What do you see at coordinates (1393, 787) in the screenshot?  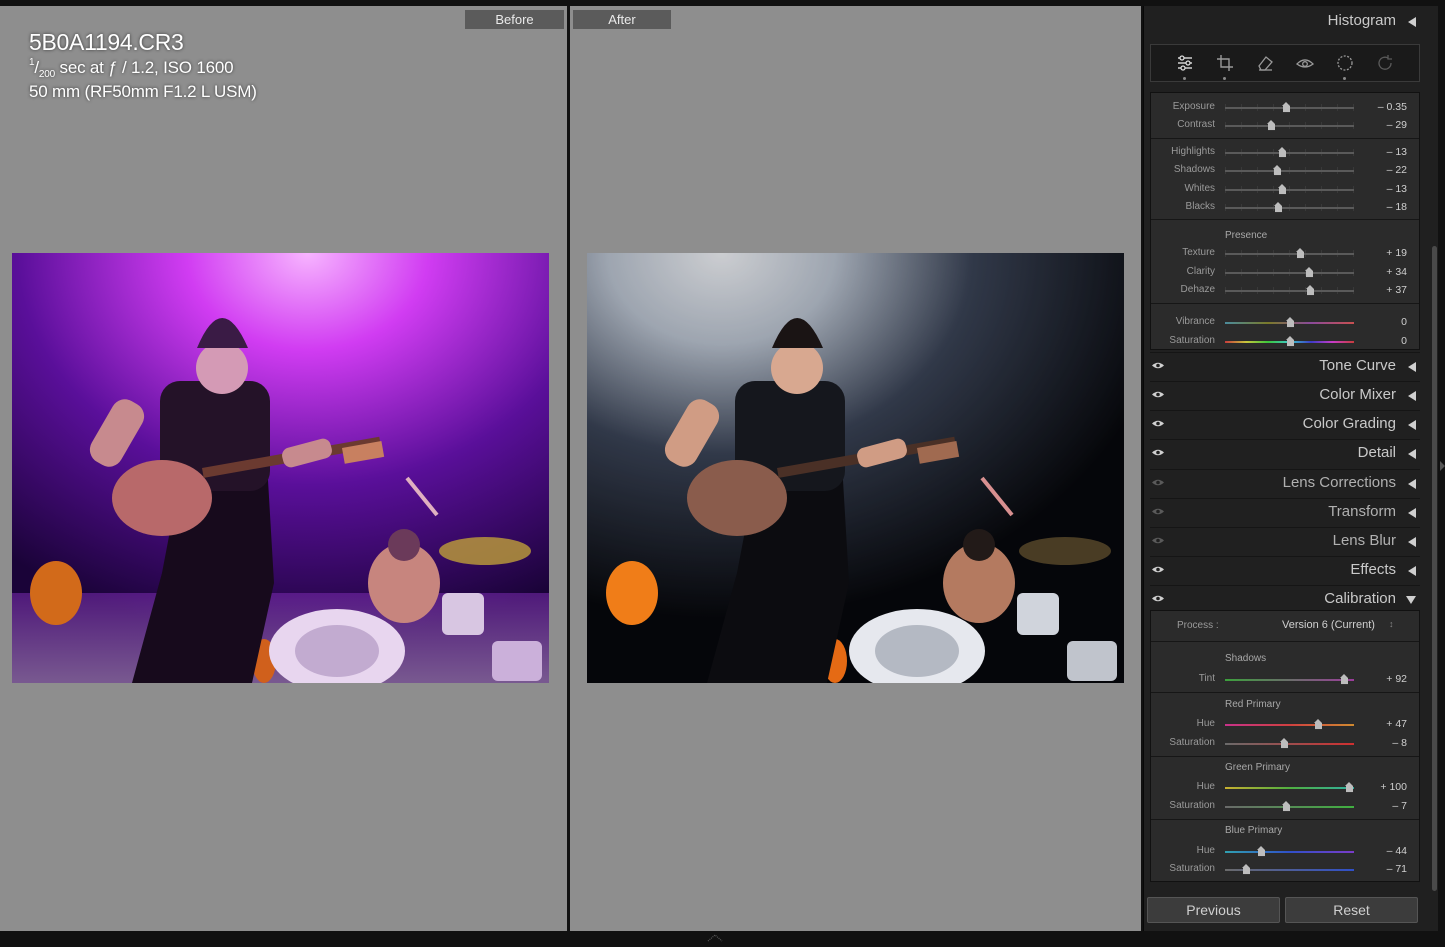 I see `slider-value: + 100` at bounding box center [1393, 787].